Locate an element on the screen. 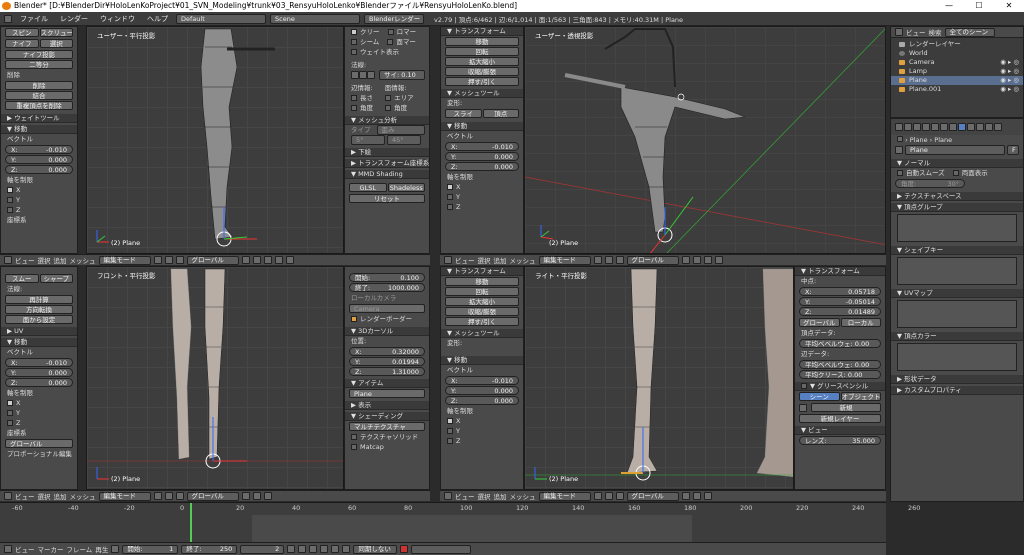  cursor-x-field: X: 0.32000 is located at coordinates (387, 351).